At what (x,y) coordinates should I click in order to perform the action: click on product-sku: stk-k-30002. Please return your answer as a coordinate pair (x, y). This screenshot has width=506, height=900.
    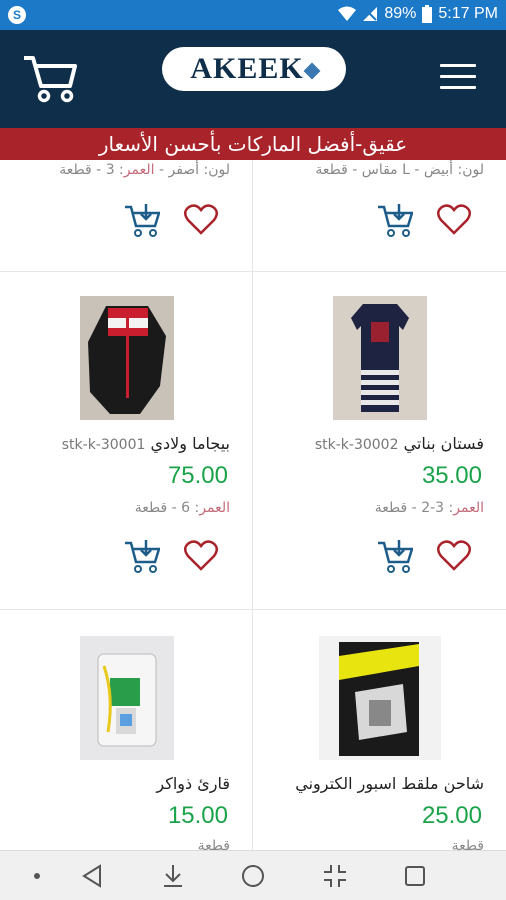
    Looking at the image, I should click on (356, 445).